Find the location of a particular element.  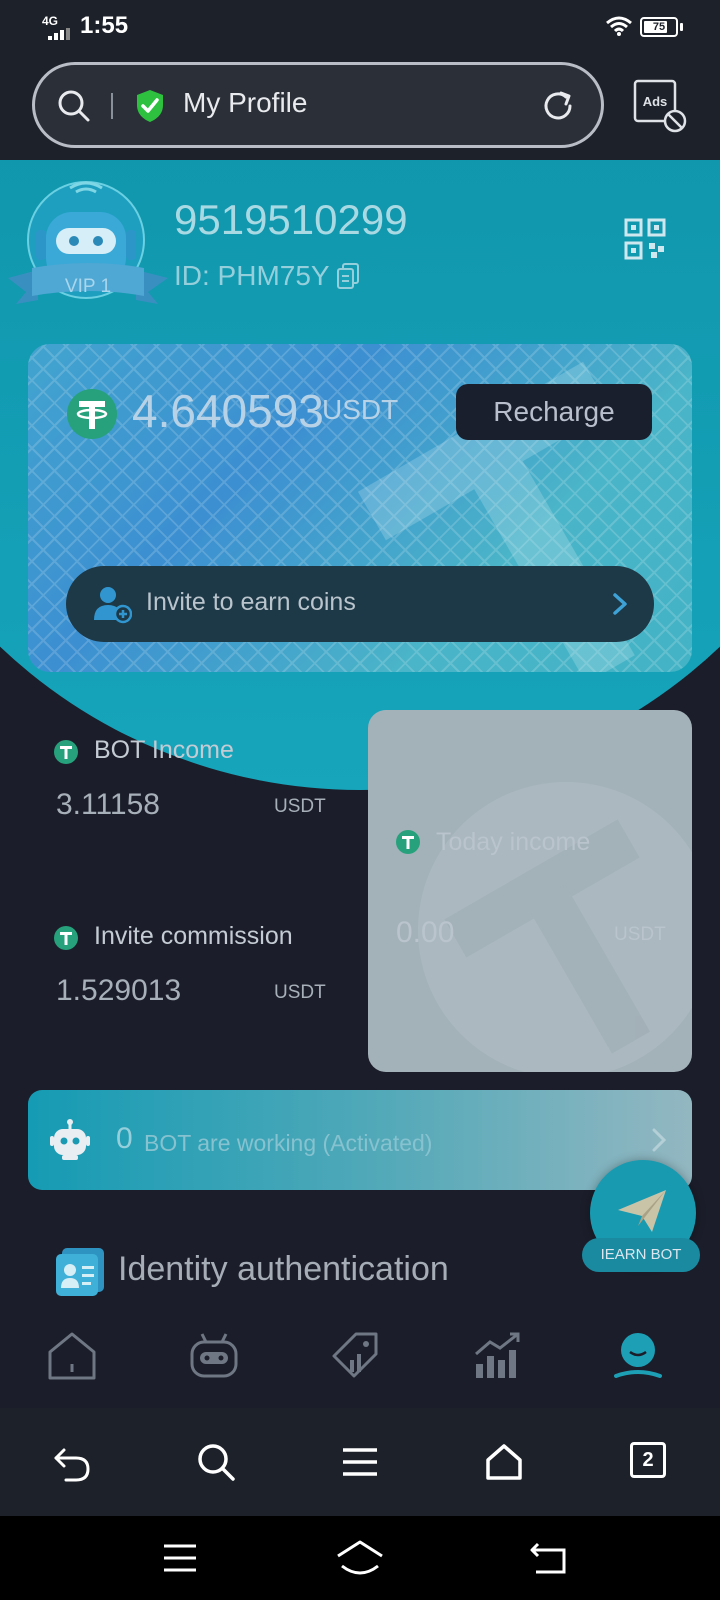

status-bar: 4G 1:55 75 is located at coordinates (360, 26).